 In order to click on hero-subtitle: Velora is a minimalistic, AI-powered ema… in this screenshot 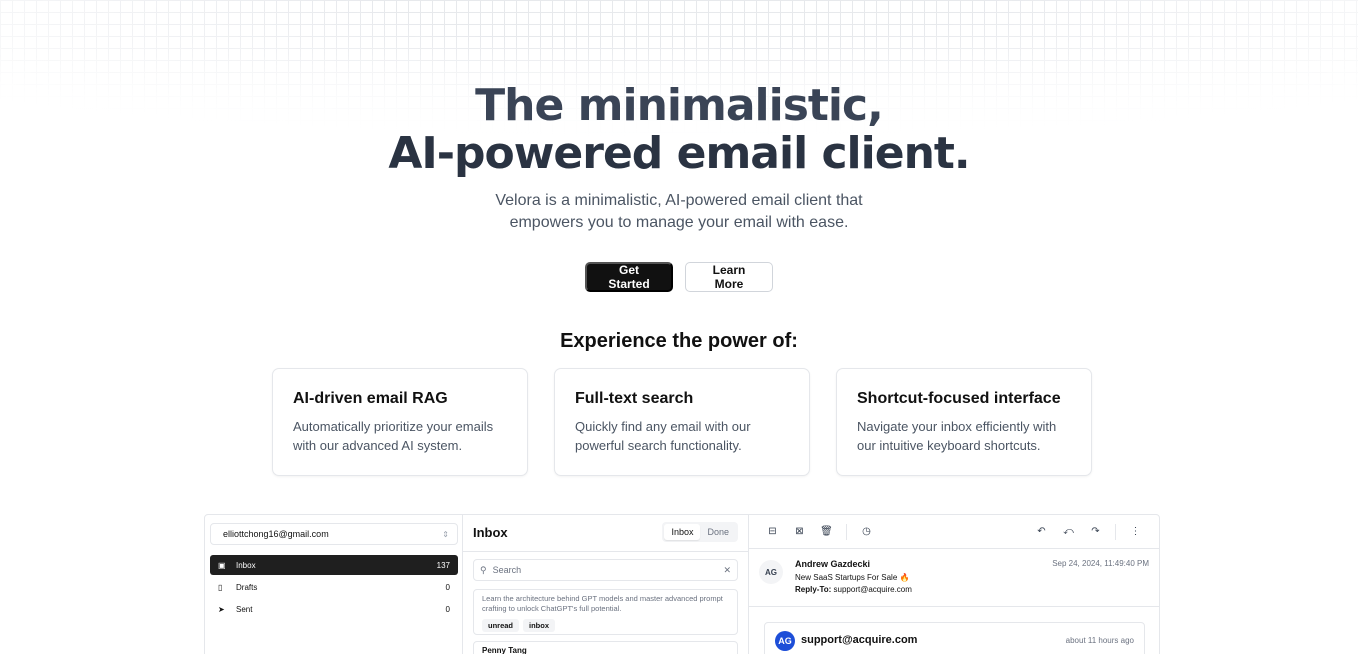, I will do `click(679, 212)`.